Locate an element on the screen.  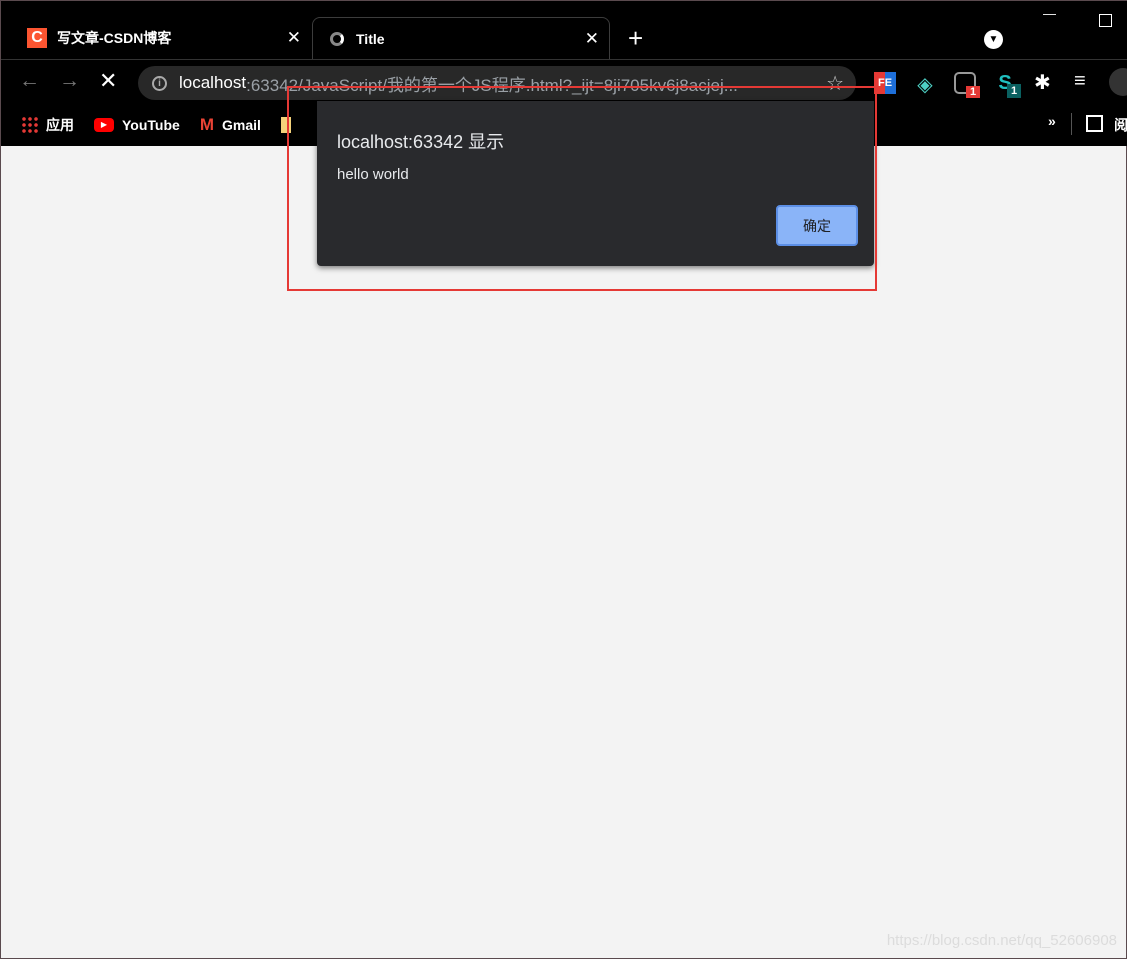
reading-list-label: 阅 is located at coordinates (1120, 125).